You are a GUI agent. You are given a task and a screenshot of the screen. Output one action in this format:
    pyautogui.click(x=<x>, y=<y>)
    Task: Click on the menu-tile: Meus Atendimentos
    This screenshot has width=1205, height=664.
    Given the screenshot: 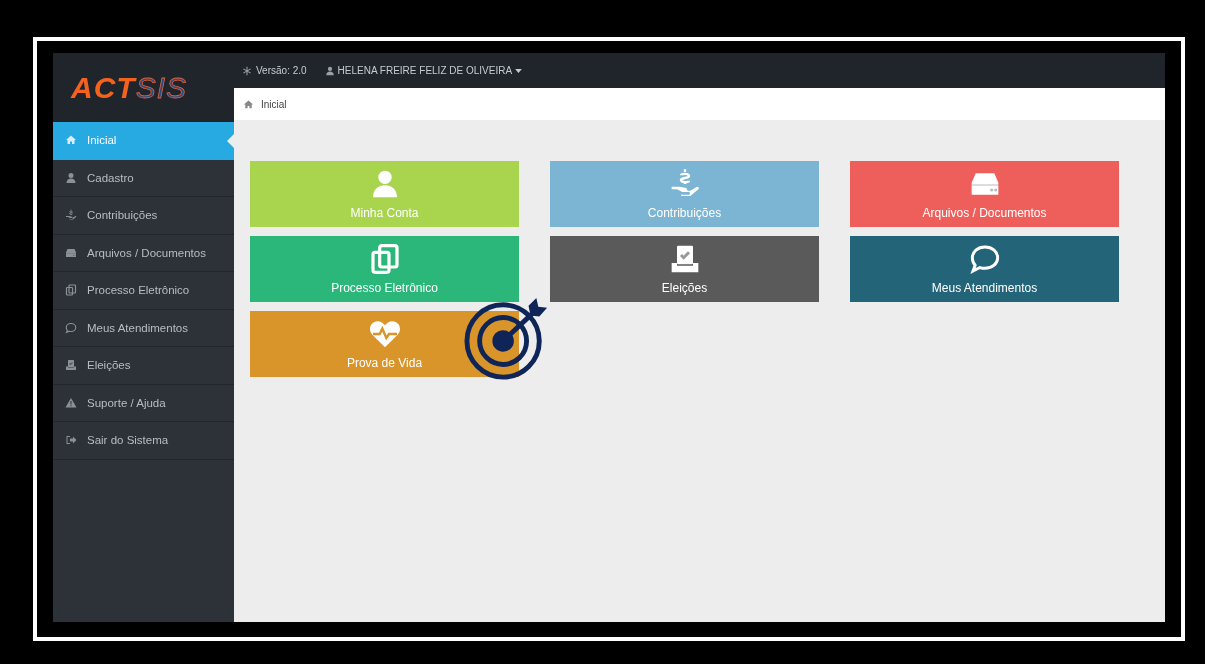 What is the action you would take?
    pyautogui.click(x=984, y=269)
    